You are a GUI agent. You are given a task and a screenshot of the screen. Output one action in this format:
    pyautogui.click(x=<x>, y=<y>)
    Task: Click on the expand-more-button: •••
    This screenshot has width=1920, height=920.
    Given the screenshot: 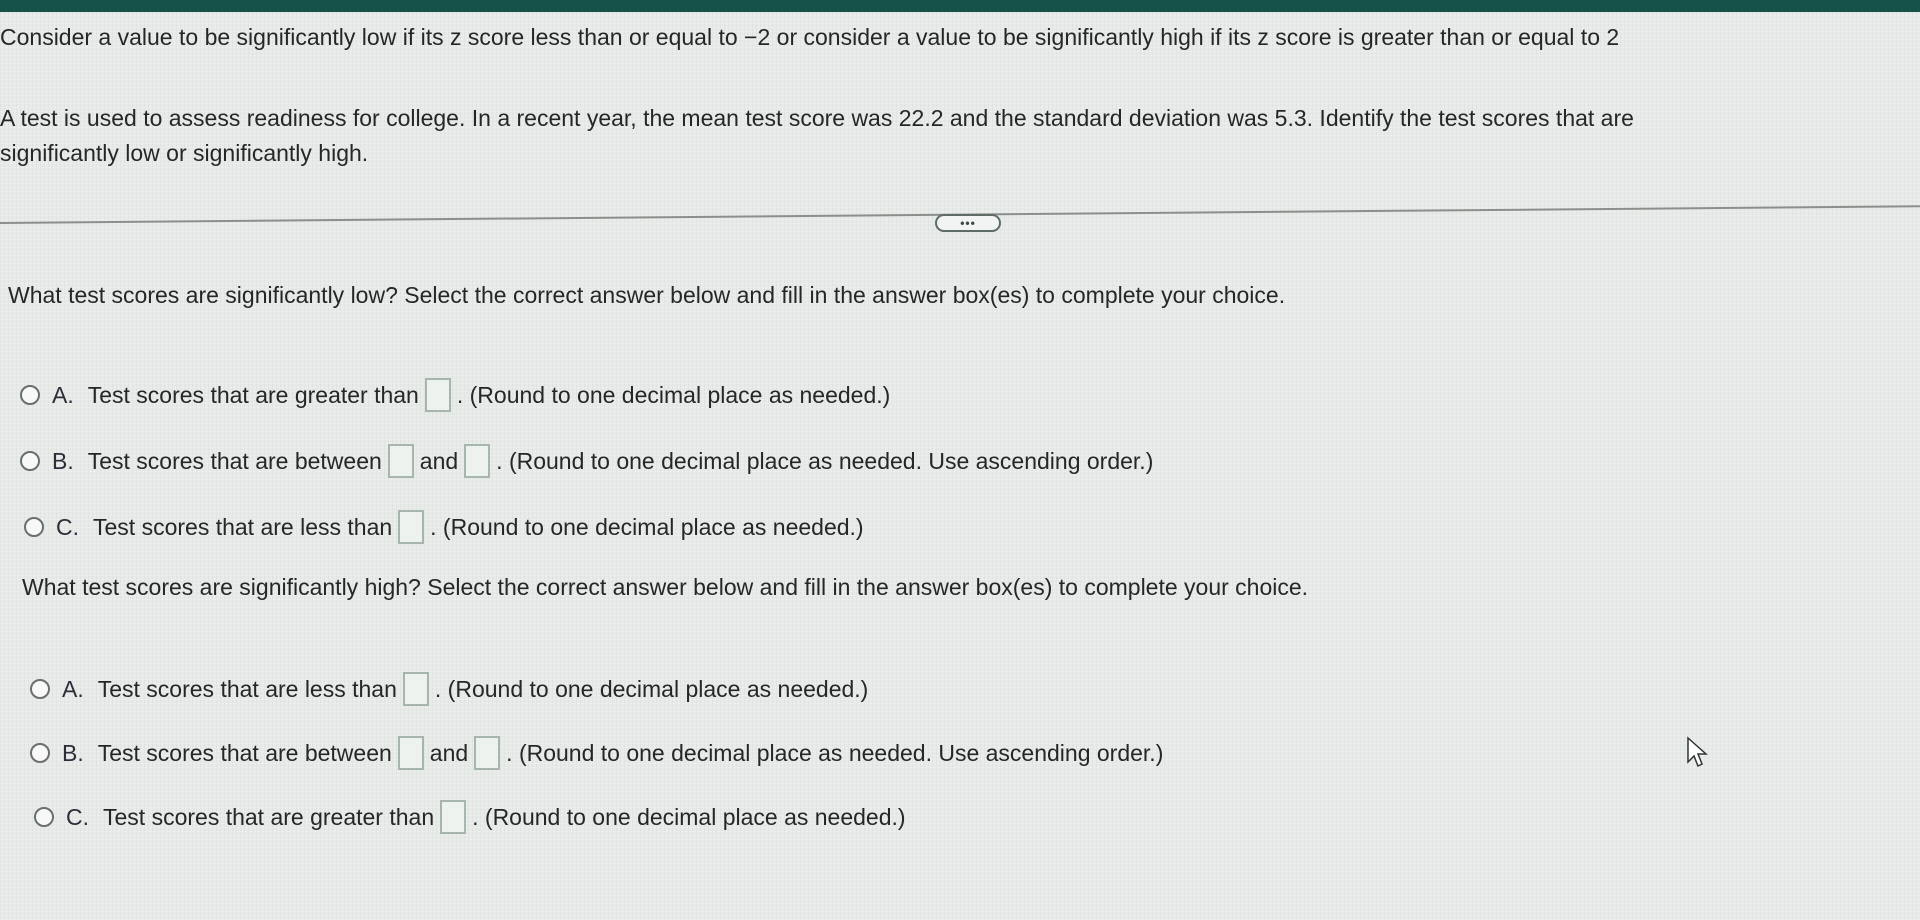 What is the action you would take?
    pyautogui.click(x=968, y=223)
    